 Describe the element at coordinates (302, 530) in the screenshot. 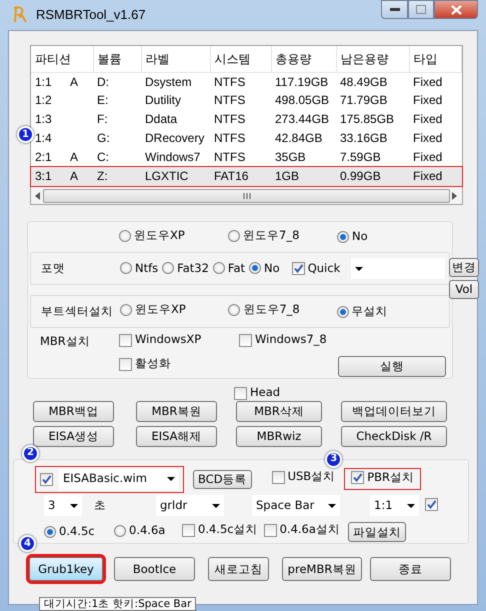

I see `checkbox-option: 0.4.6a설치` at that location.